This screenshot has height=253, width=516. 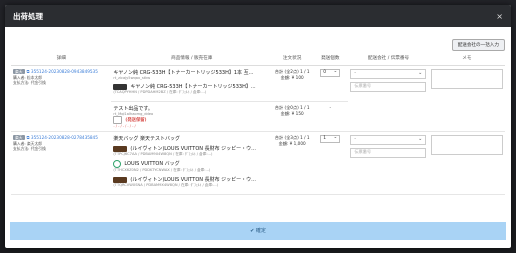 I want to click on quantity-value: -, so click(x=330, y=116).